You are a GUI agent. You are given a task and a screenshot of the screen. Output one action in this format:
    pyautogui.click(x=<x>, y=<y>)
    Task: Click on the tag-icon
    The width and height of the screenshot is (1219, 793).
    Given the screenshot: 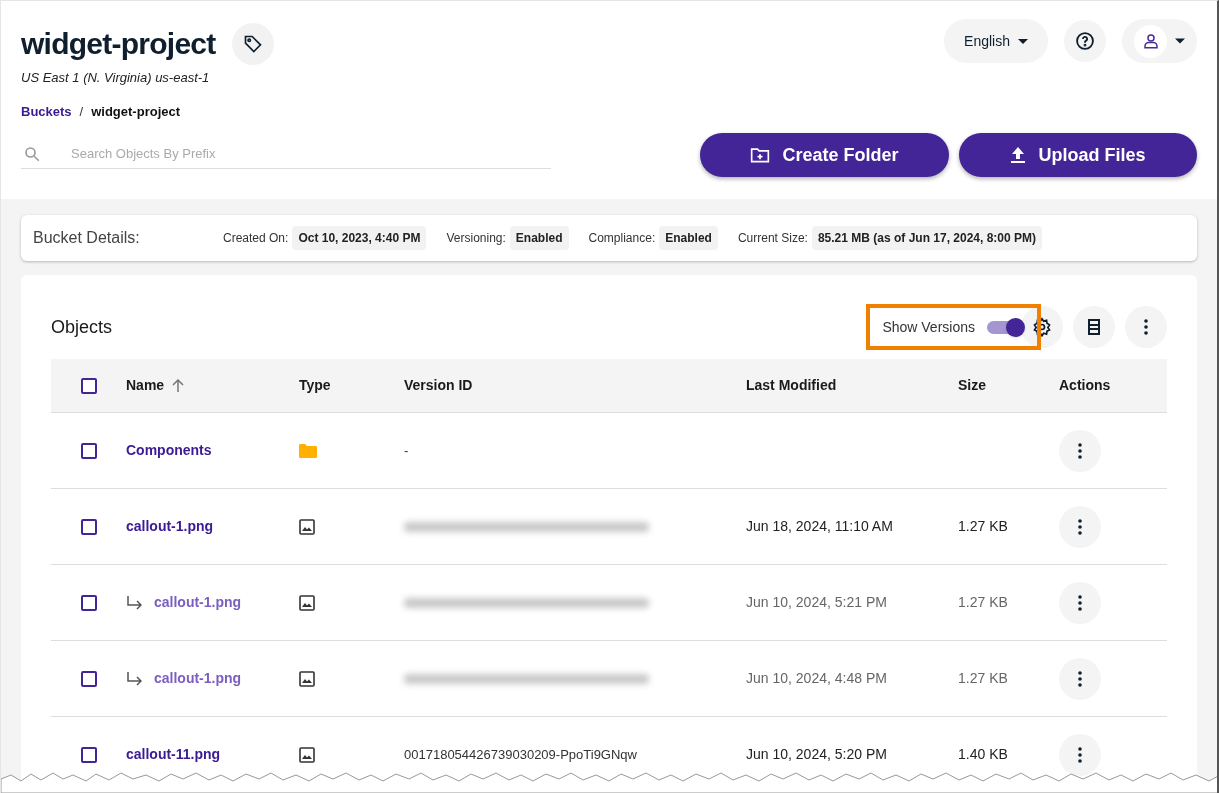 What is the action you would take?
    pyautogui.click(x=252, y=43)
    